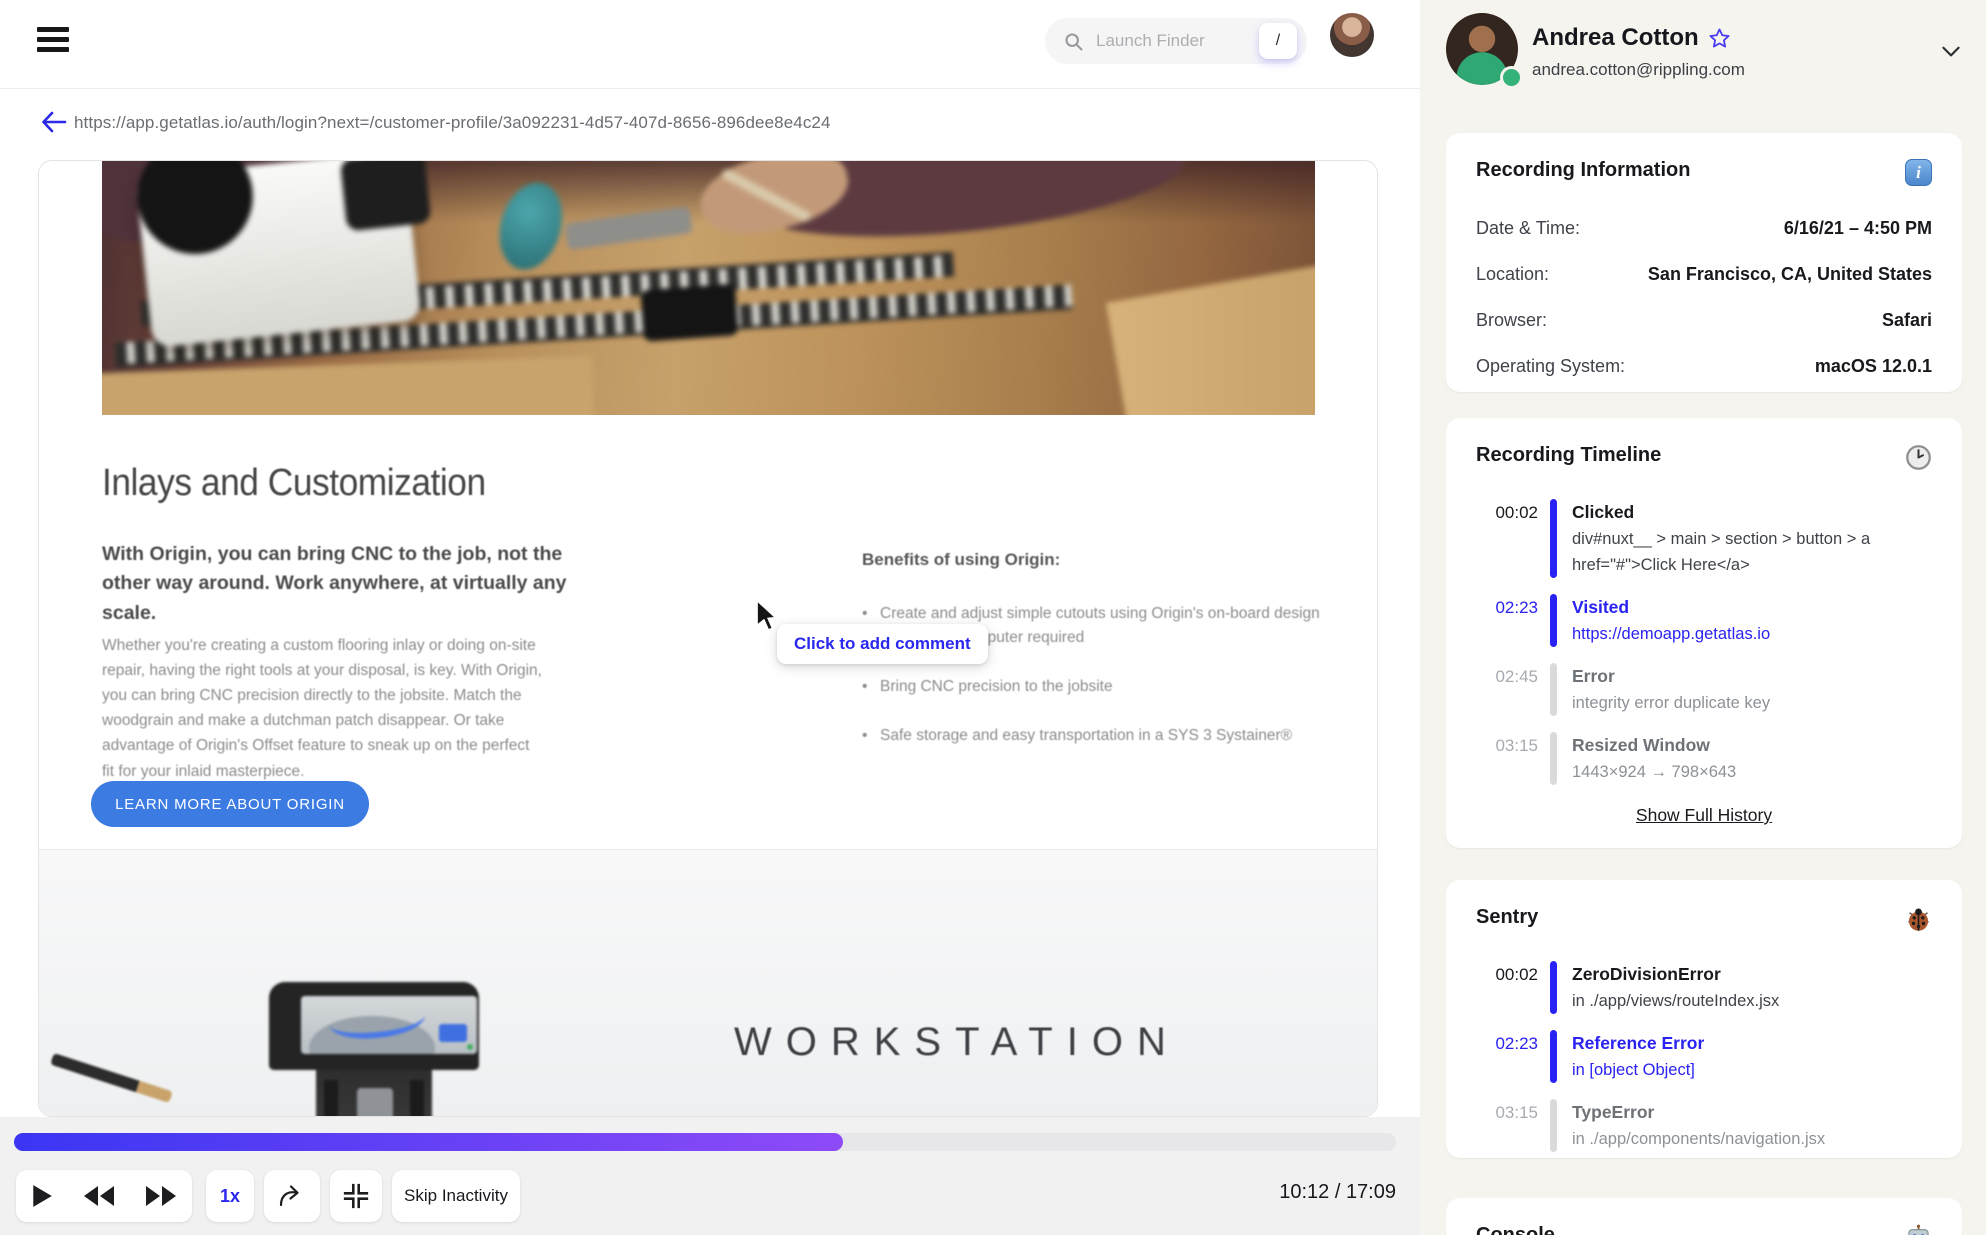 This screenshot has height=1235, width=1986. Describe the element at coordinates (230, 804) in the screenshot. I see `learn-more-button: LEARN MORE ABOUT ORIGIN` at that location.